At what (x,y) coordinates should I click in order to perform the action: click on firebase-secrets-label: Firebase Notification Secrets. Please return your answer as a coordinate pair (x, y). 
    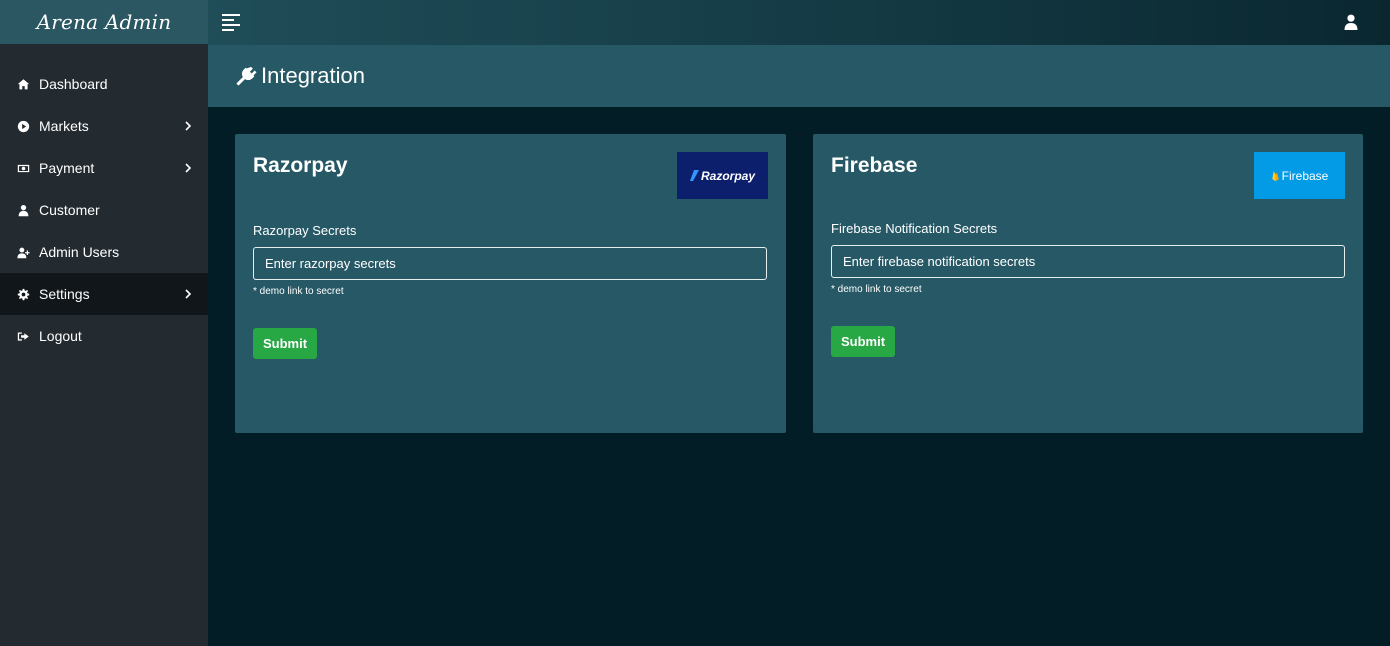
    Looking at the image, I should click on (914, 228).